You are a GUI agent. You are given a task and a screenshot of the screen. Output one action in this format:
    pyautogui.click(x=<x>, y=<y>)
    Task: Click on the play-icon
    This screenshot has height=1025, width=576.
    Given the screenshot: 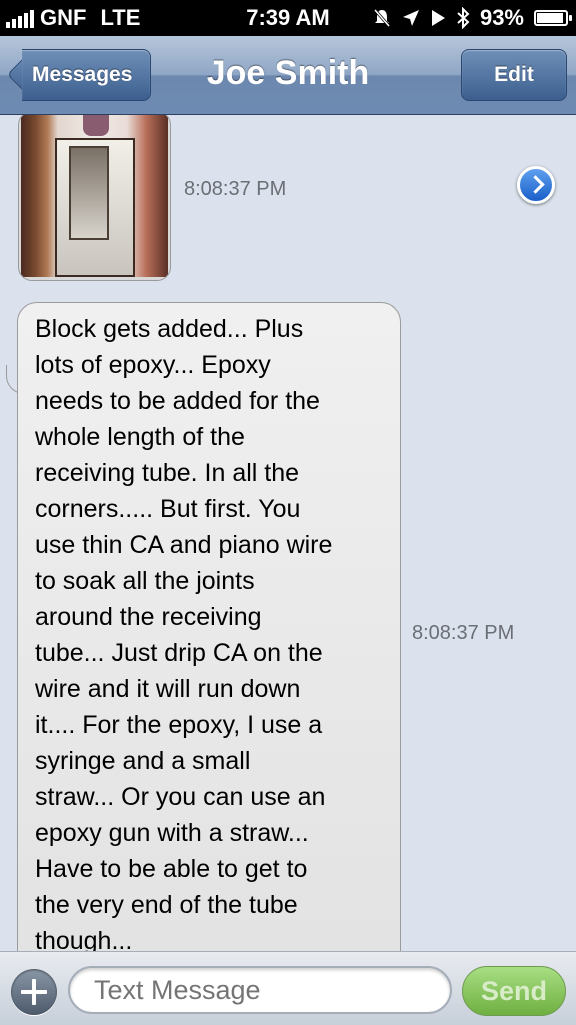 What is the action you would take?
    pyautogui.click(x=438, y=18)
    